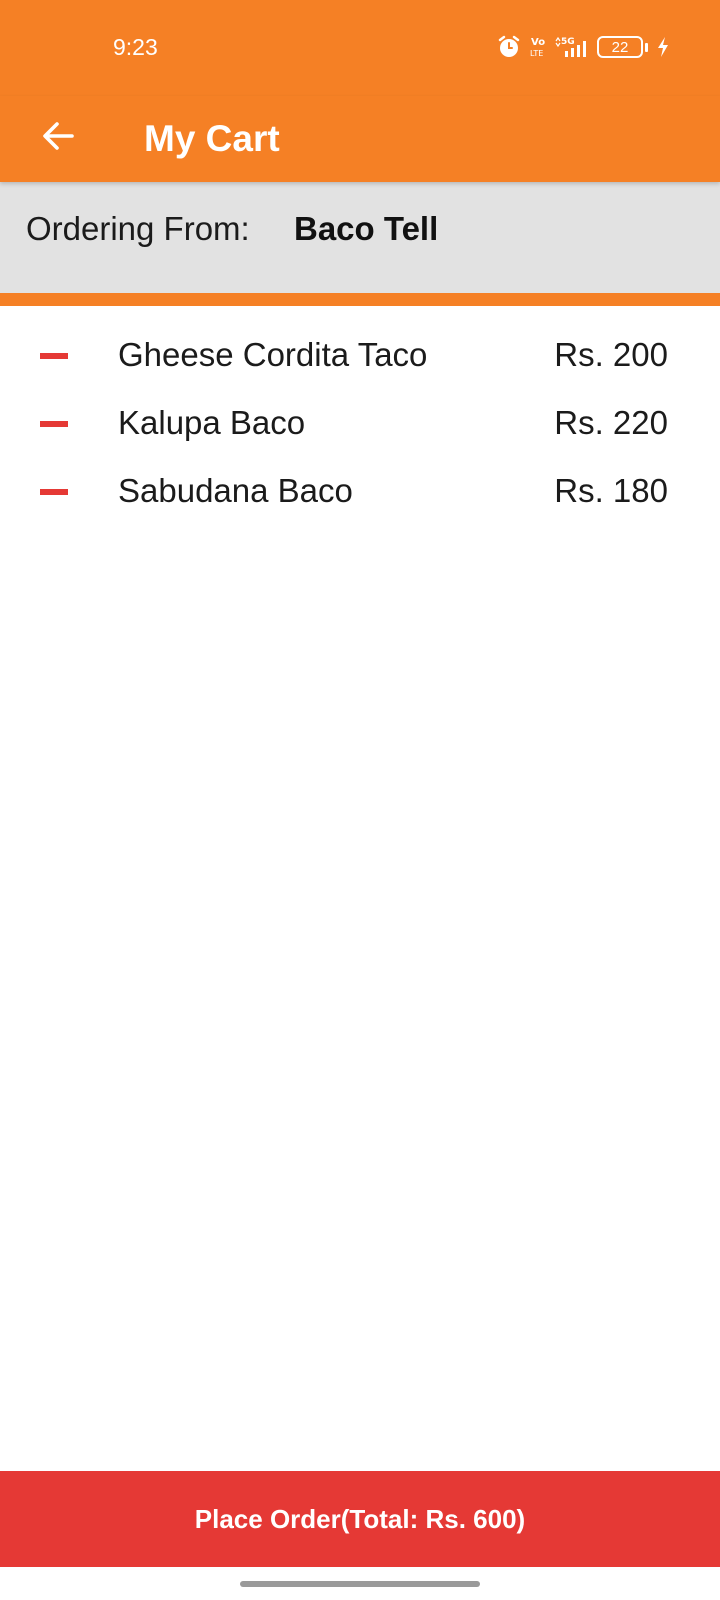 The image size is (720, 1600). I want to click on ordering-from-label: Ordering From:, so click(138, 228).